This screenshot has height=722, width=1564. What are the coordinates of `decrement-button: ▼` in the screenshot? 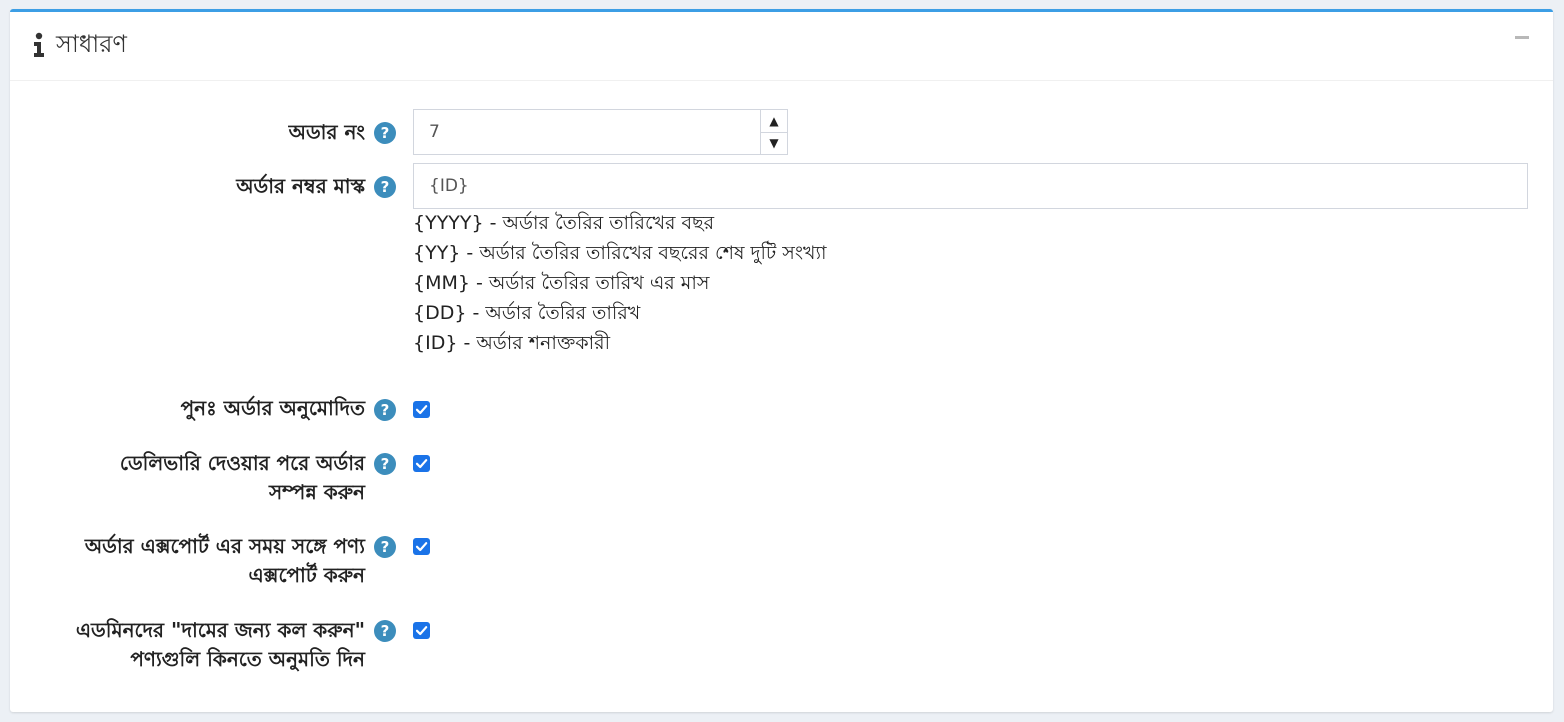 It's located at (774, 143).